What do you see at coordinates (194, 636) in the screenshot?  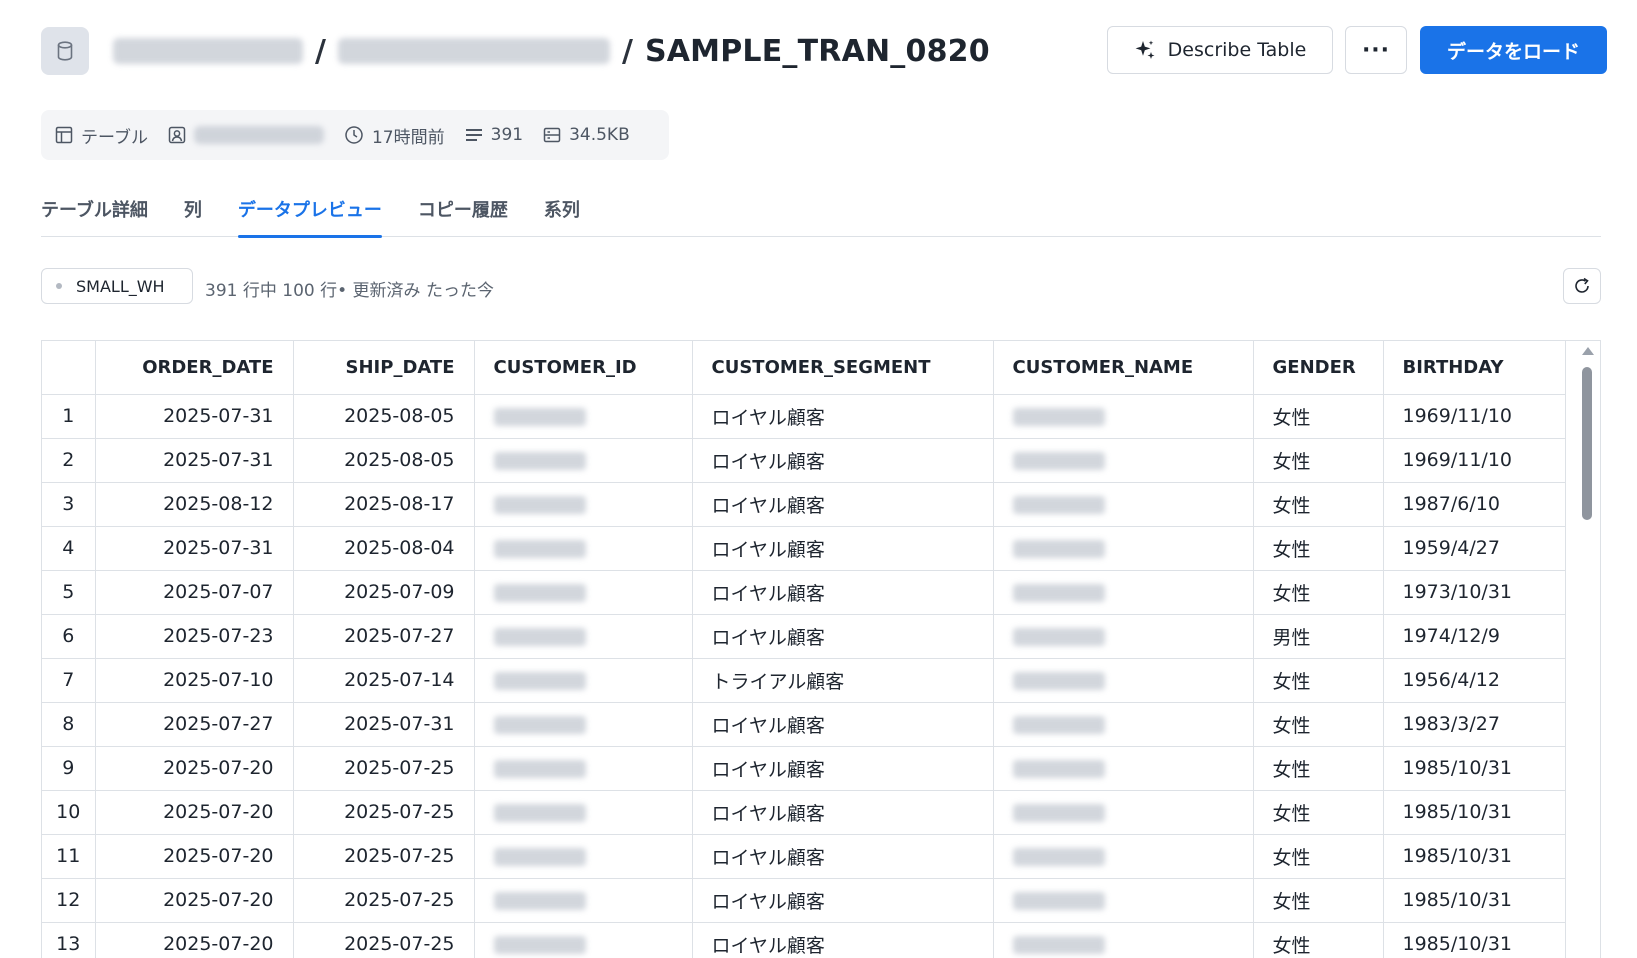 I see `cell-order-date: 2025-07-23` at bounding box center [194, 636].